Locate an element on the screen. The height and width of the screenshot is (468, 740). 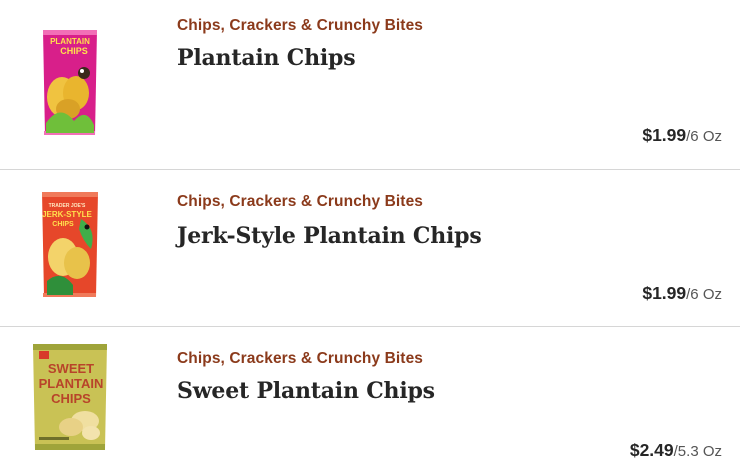
product-image: PLANTAIN CHIPS is located at coordinates (70, 83).